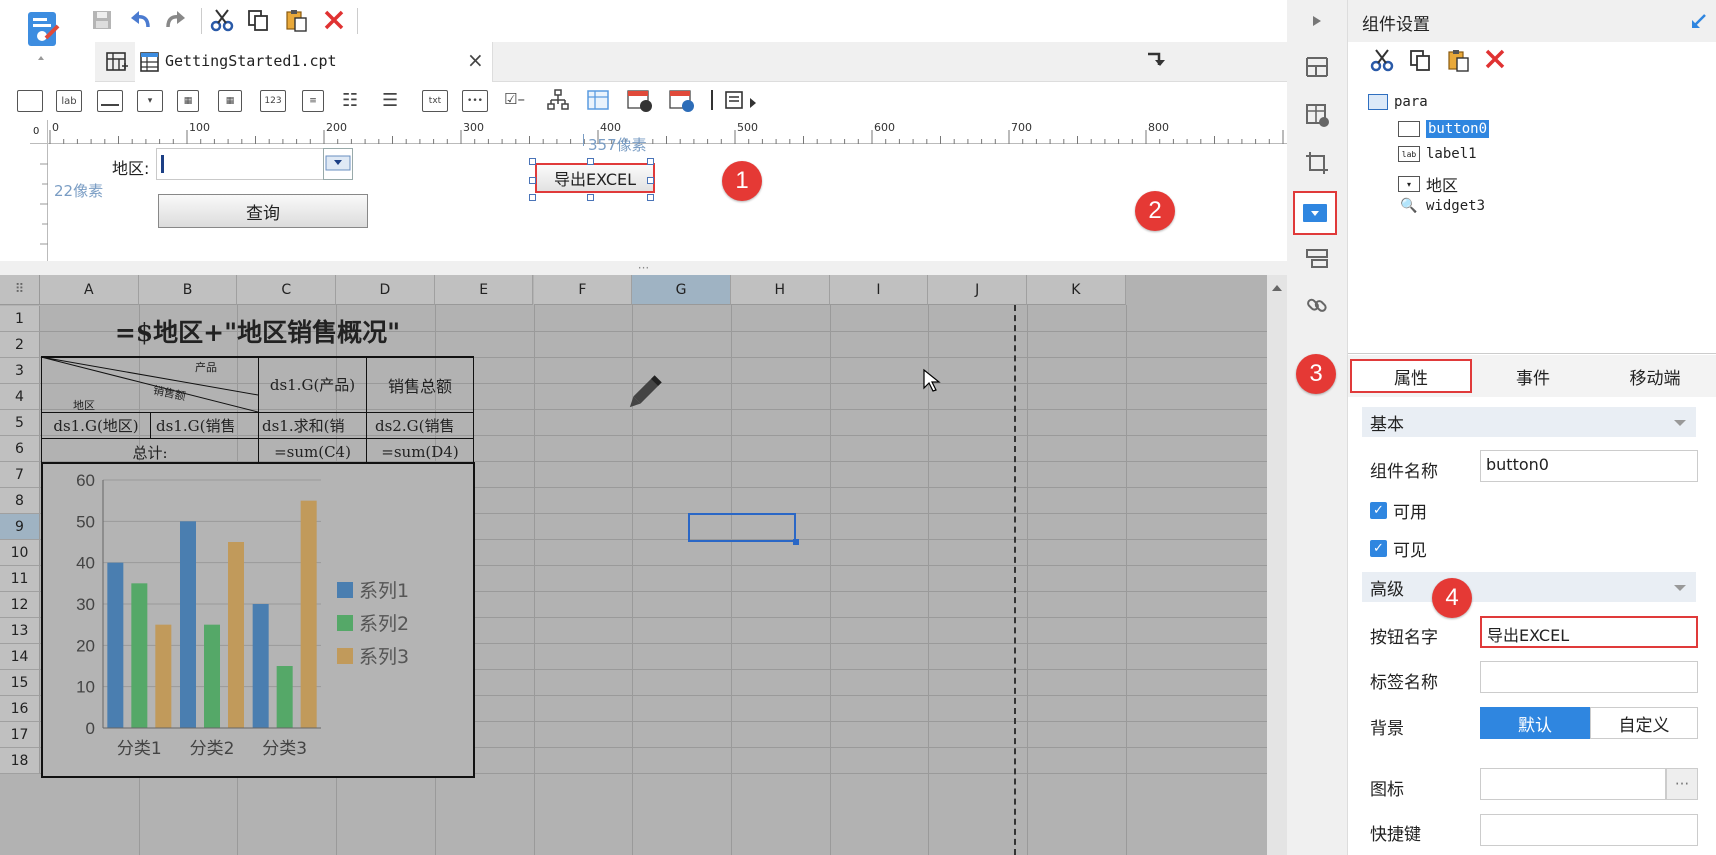 Image resolution: width=1716 pixels, height=855 pixels. What do you see at coordinates (1317, 67) in the screenshot?
I see `layout-icon` at bounding box center [1317, 67].